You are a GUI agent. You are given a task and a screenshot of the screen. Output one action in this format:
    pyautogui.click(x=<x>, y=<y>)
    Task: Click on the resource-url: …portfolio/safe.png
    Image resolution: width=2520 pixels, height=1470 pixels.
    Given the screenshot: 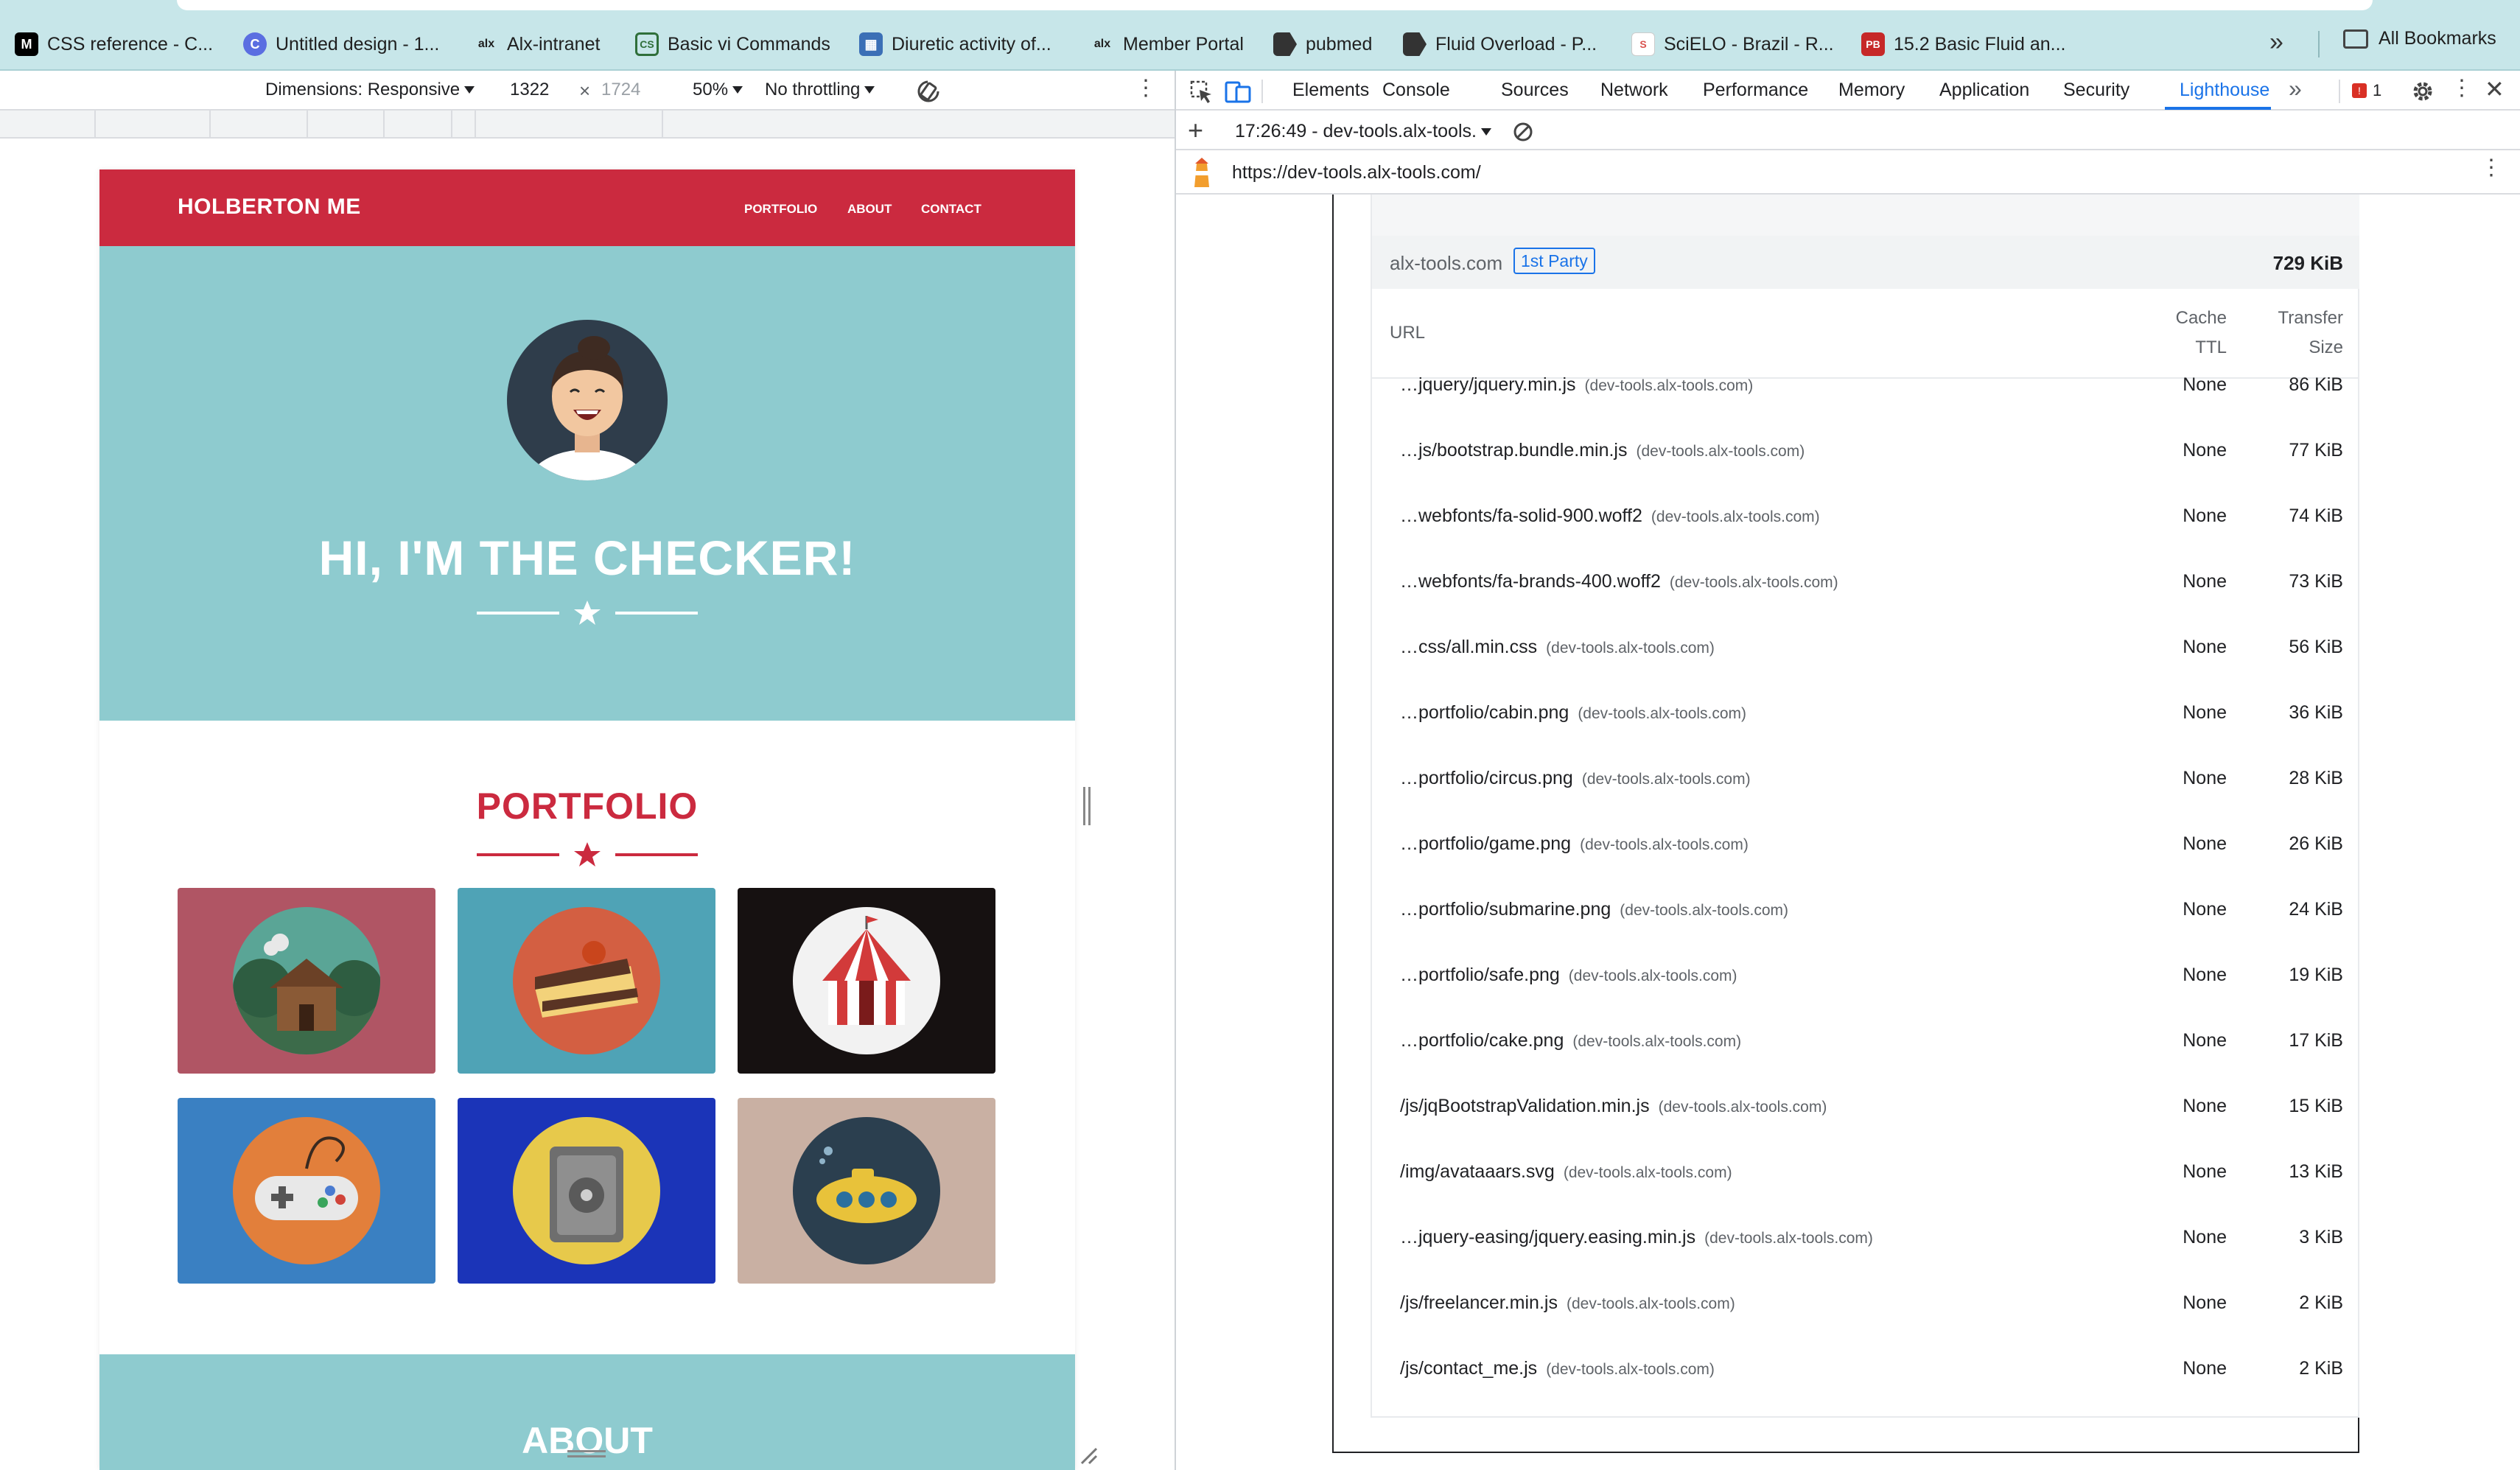 What is the action you would take?
    pyautogui.click(x=1480, y=975)
    